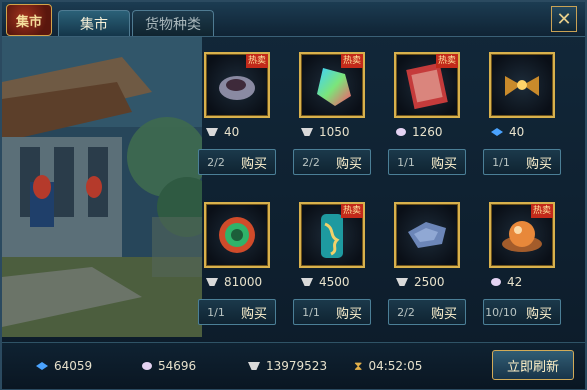 The image size is (587, 390). Describe the element at coordinates (522, 312) in the screenshot. I see `buy-button: 10/10 购买` at that location.